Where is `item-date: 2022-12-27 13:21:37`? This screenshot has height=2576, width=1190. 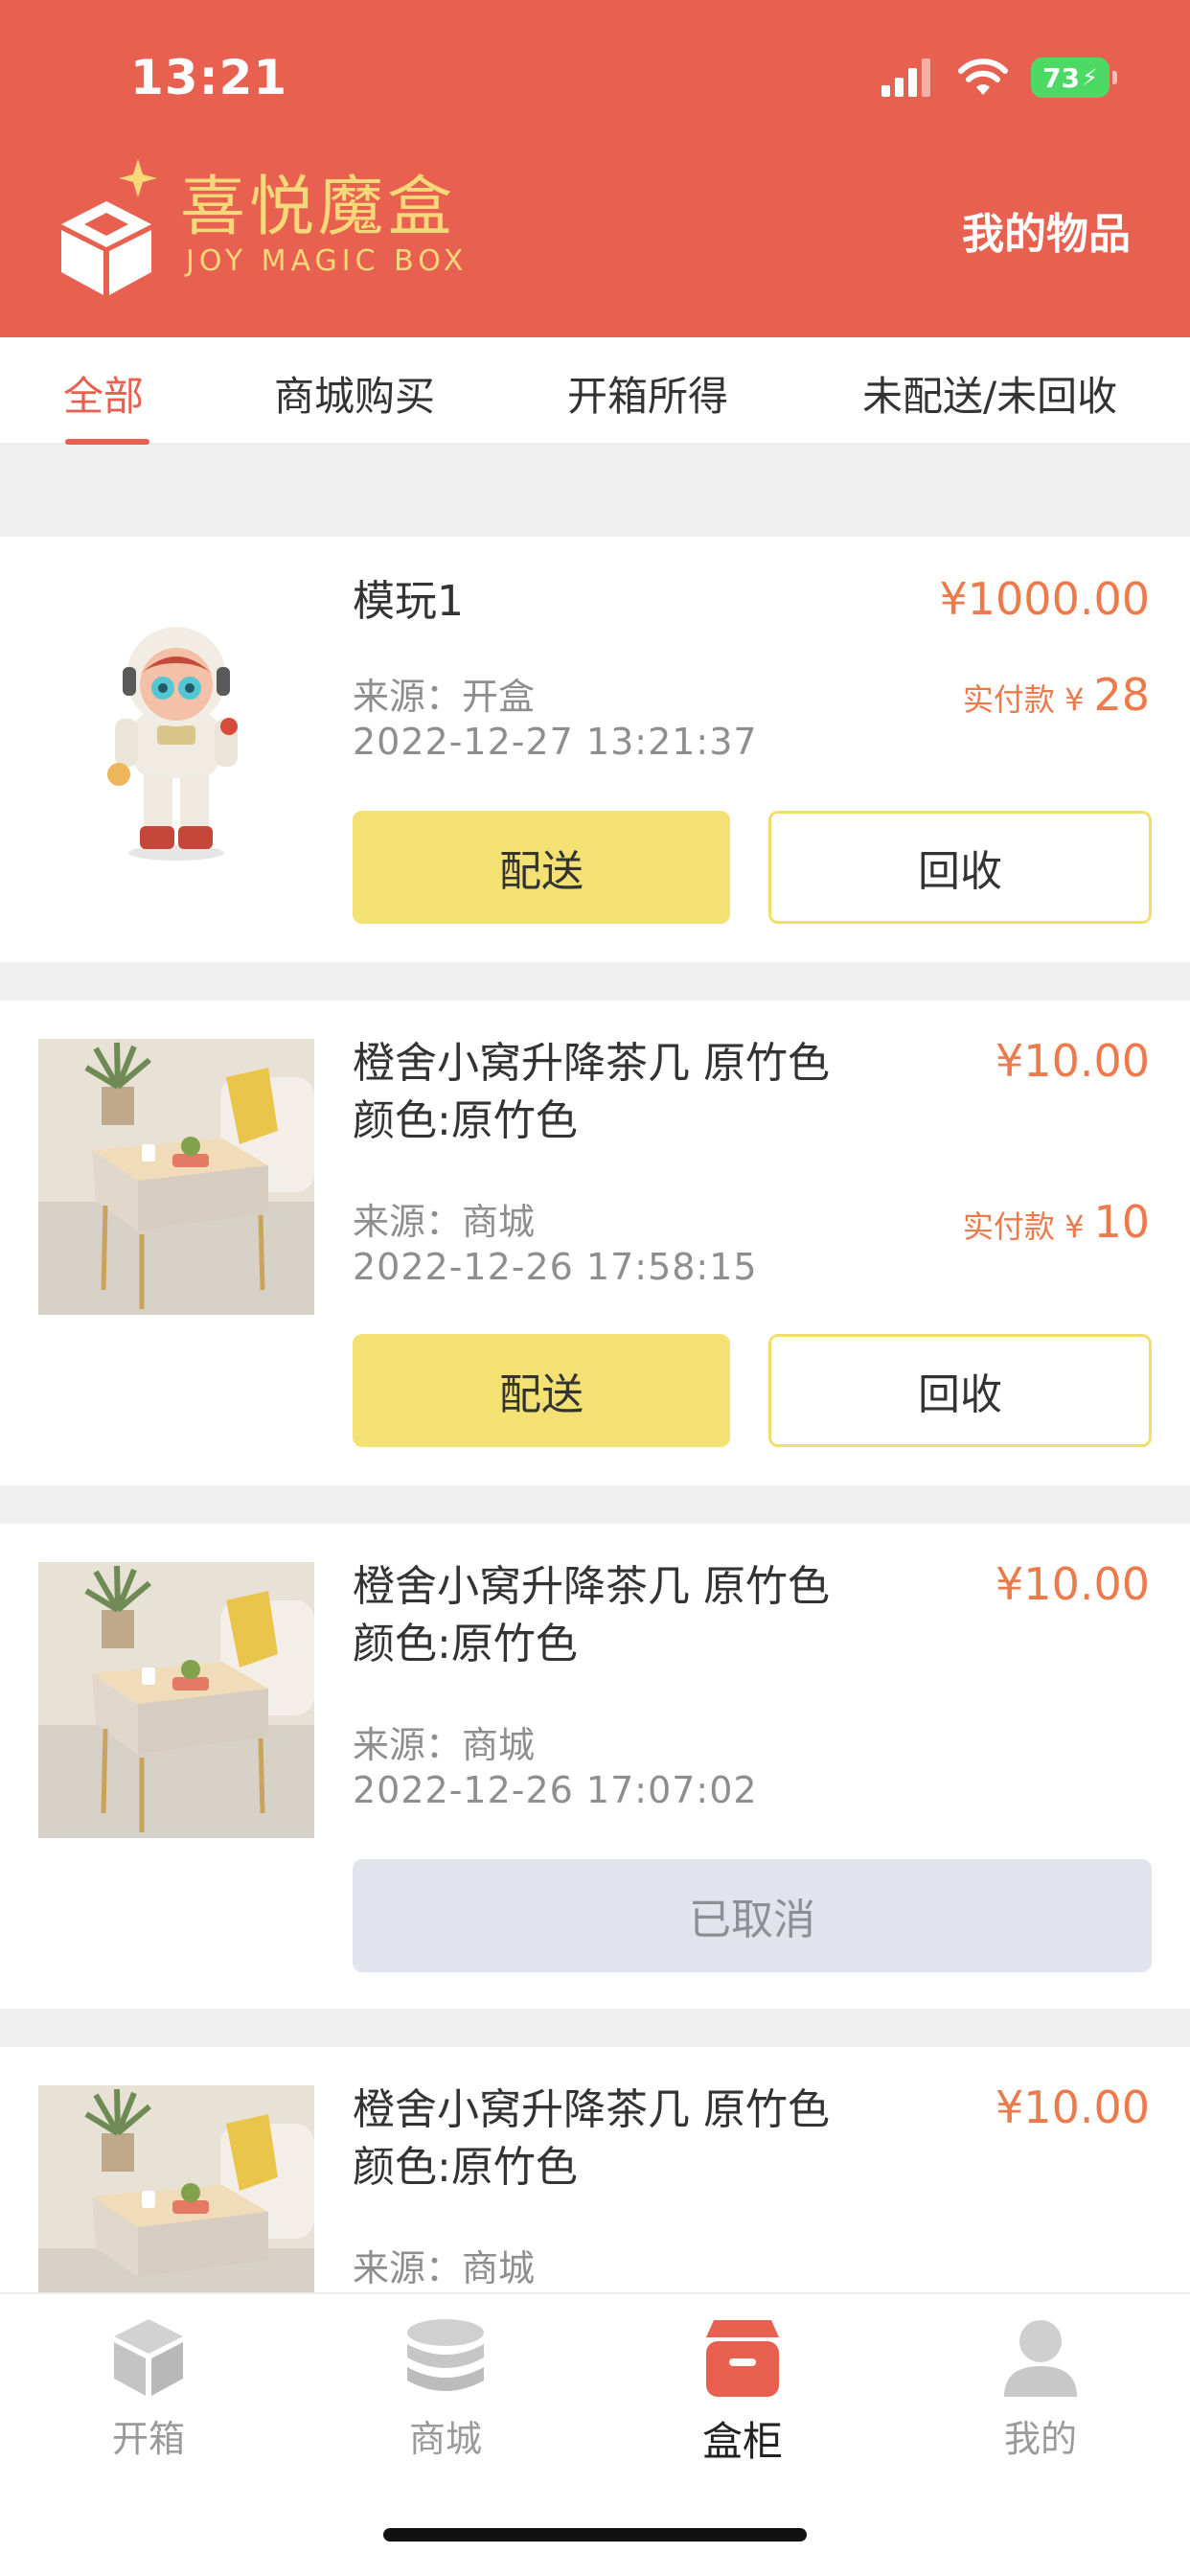 item-date: 2022-12-27 13:21:37 is located at coordinates (556, 742).